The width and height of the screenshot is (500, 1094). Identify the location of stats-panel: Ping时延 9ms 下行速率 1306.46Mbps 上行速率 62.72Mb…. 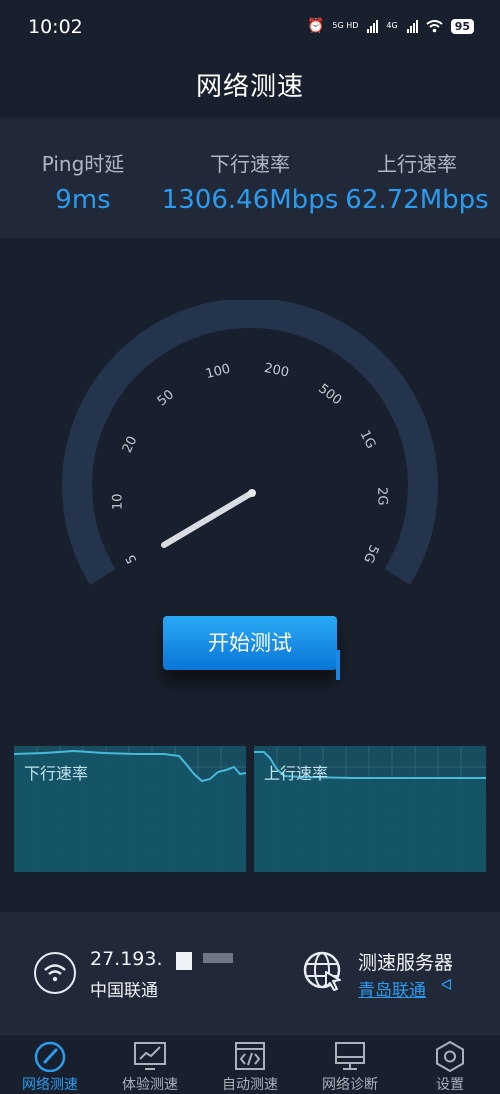
(250, 178).